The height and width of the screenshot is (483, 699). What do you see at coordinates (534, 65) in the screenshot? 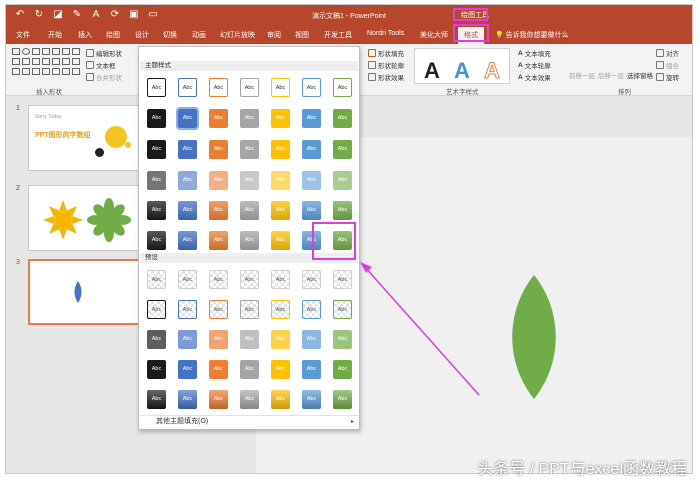
I see `text-outline-button: A 文本轮廓` at bounding box center [534, 65].